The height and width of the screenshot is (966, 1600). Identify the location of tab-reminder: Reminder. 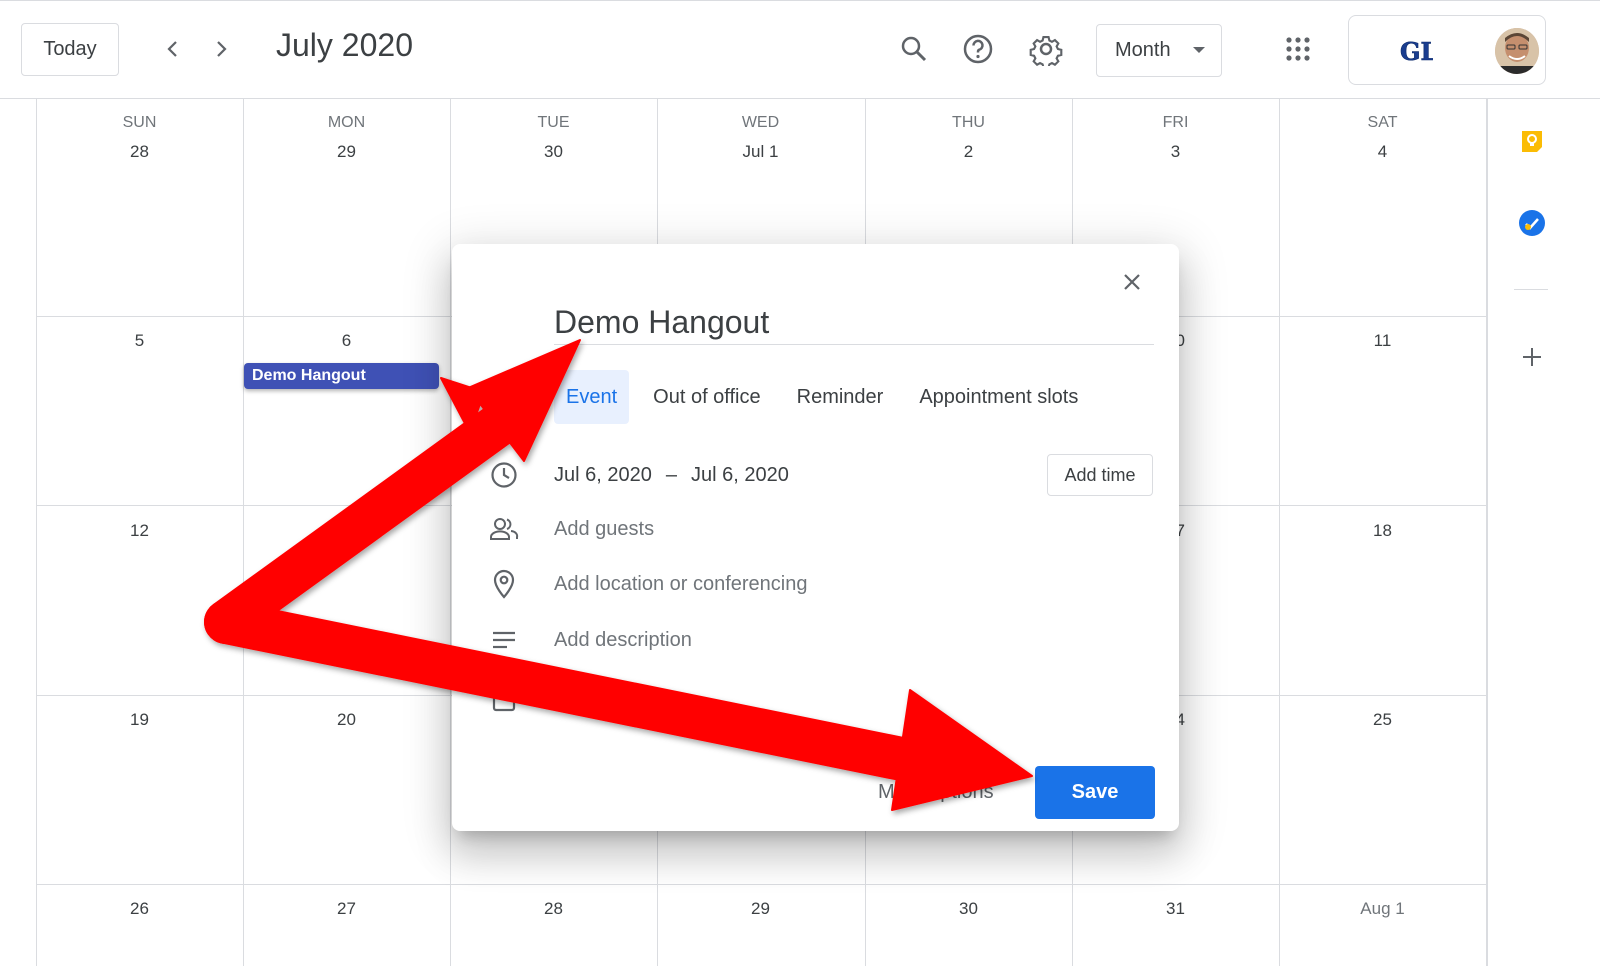
(840, 397).